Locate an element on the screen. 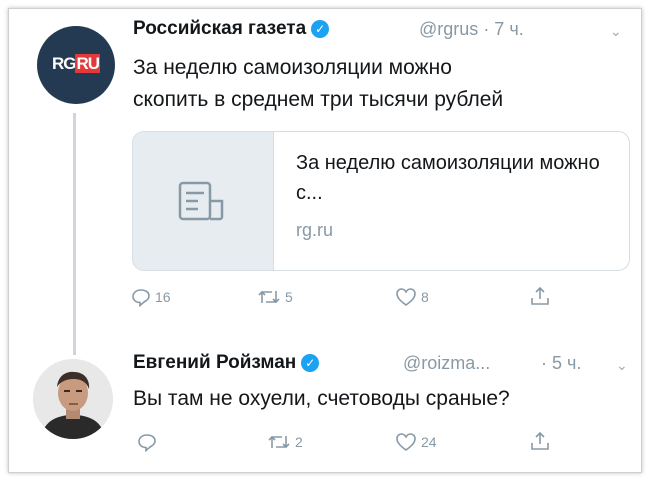 The image size is (650, 481). tweet1-text-line2: скопить в среднем три тысячи рублей is located at coordinates (318, 99).